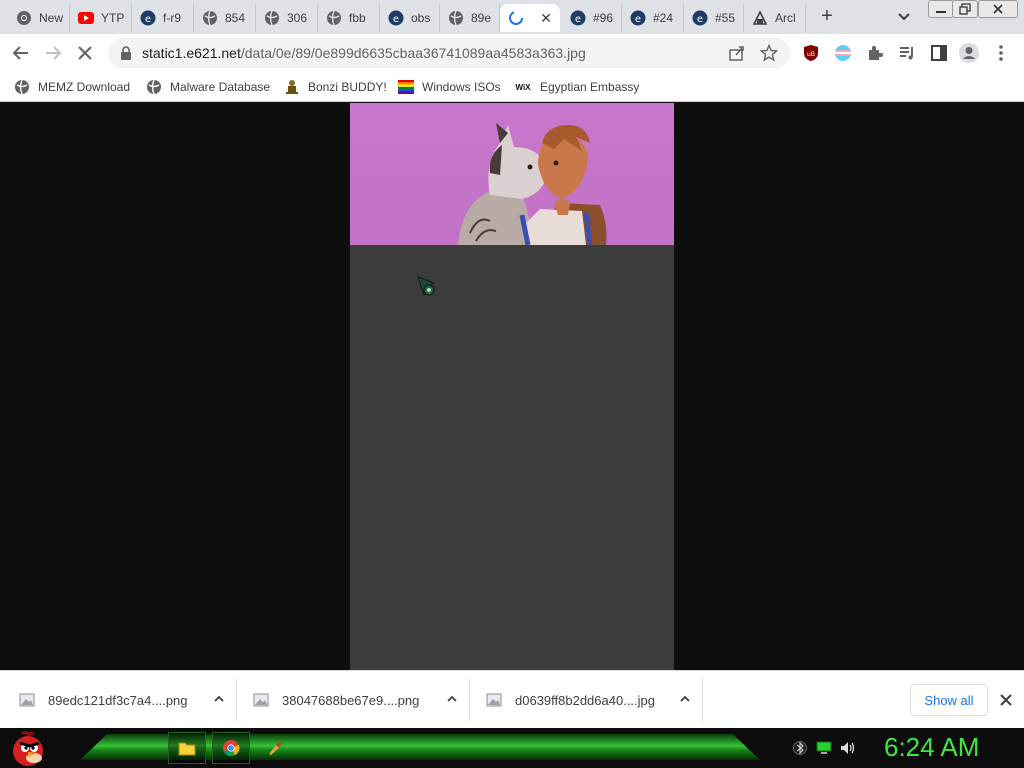 The image size is (1024, 768). What do you see at coordinates (904, 17) in the screenshot?
I see `tab-search-button` at bounding box center [904, 17].